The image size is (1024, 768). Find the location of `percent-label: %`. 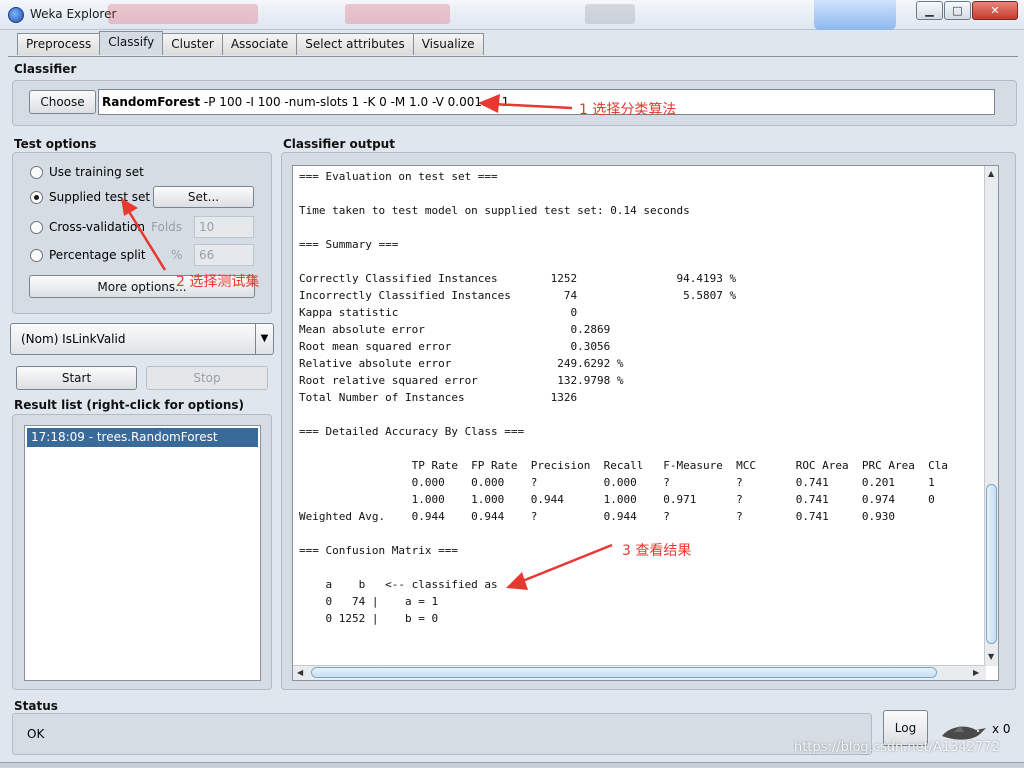

percent-label: % is located at coordinates (177, 255).